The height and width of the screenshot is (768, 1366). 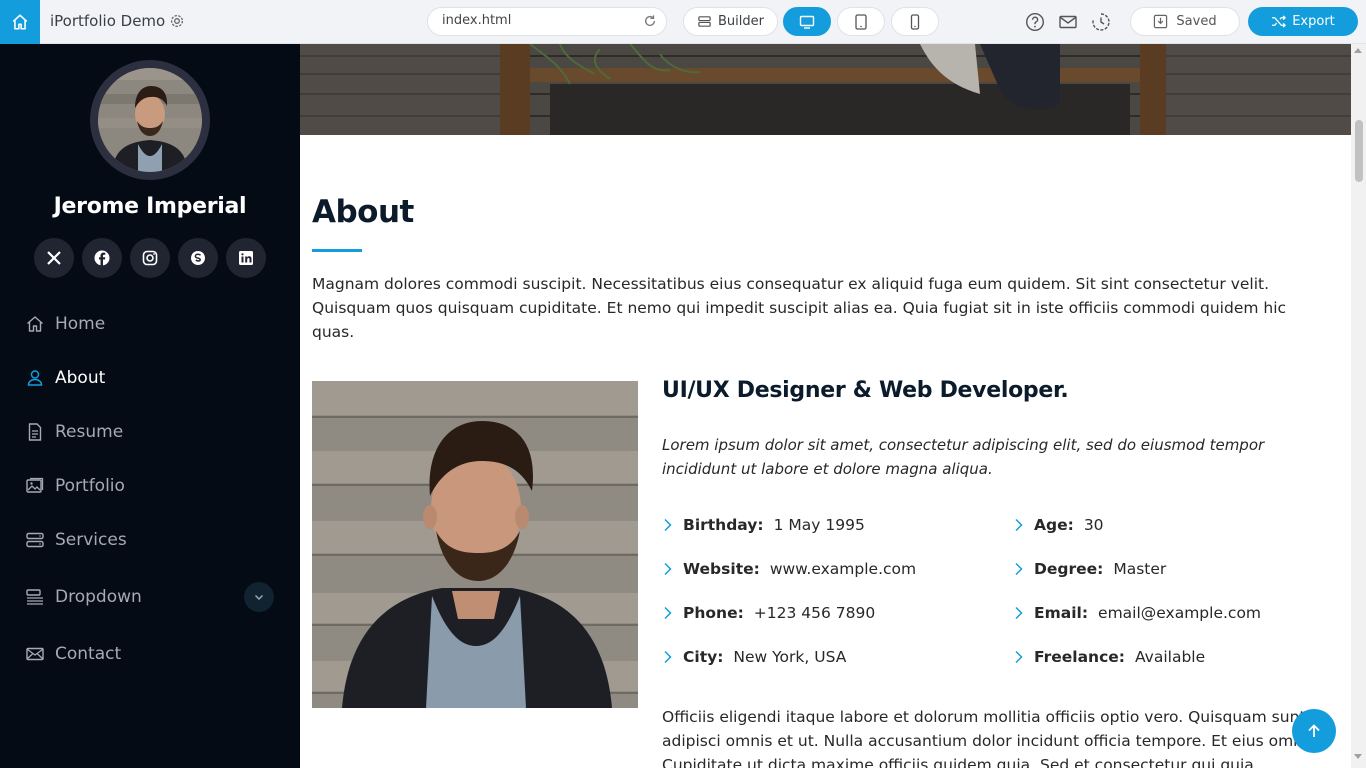 What do you see at coordinates (90, 486) in the screenshot?
I see `nav-label-portfolio: Portfolio` at bounding box center [90, 486].